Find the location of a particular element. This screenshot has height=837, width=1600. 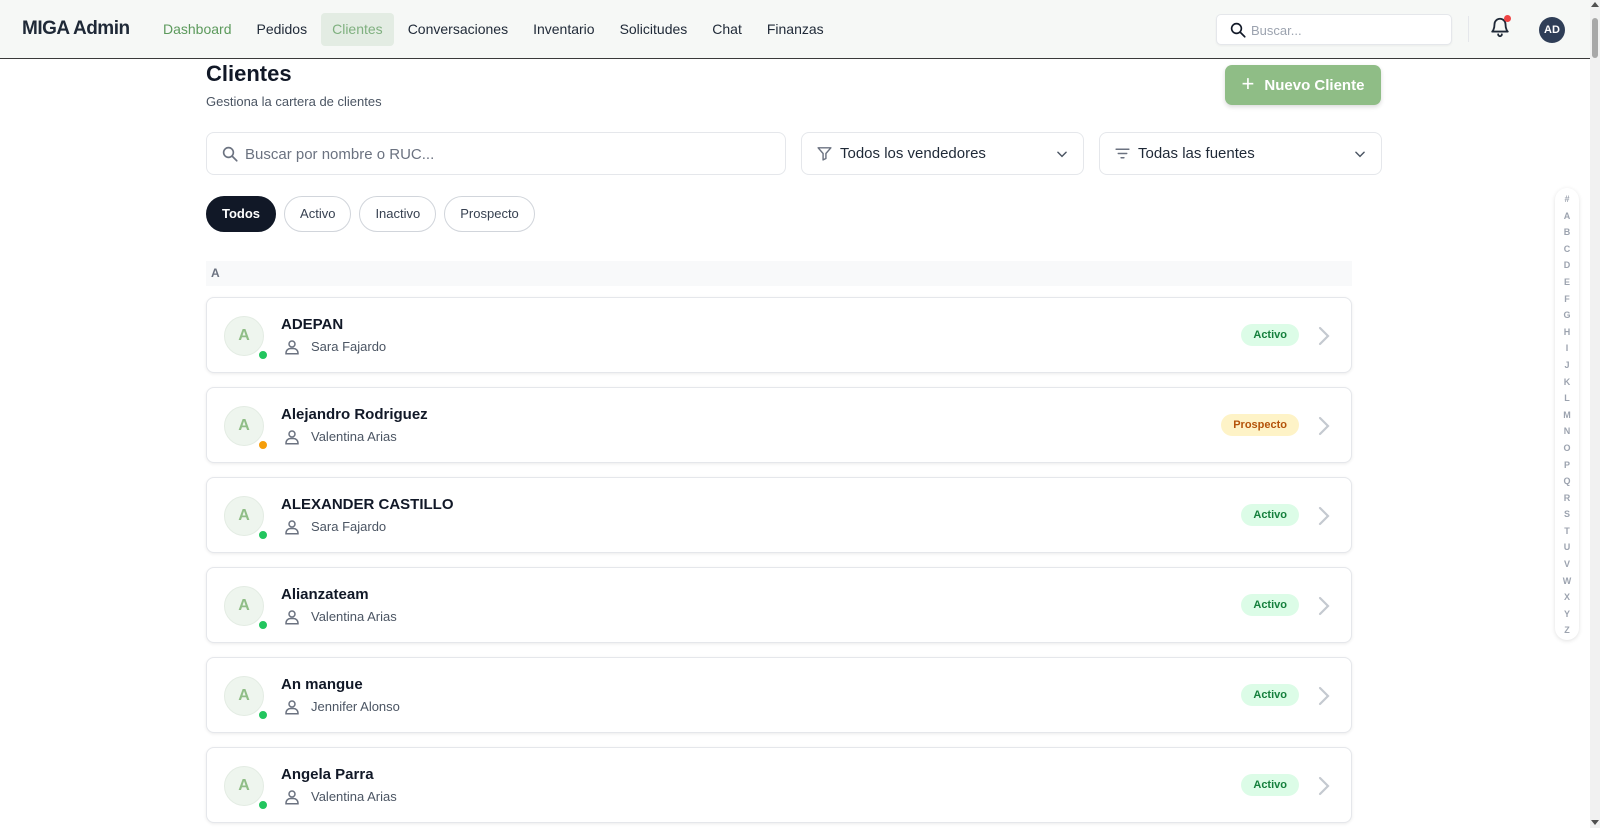

alphabet-index-letter: C is located at coordinates (1567, 249).